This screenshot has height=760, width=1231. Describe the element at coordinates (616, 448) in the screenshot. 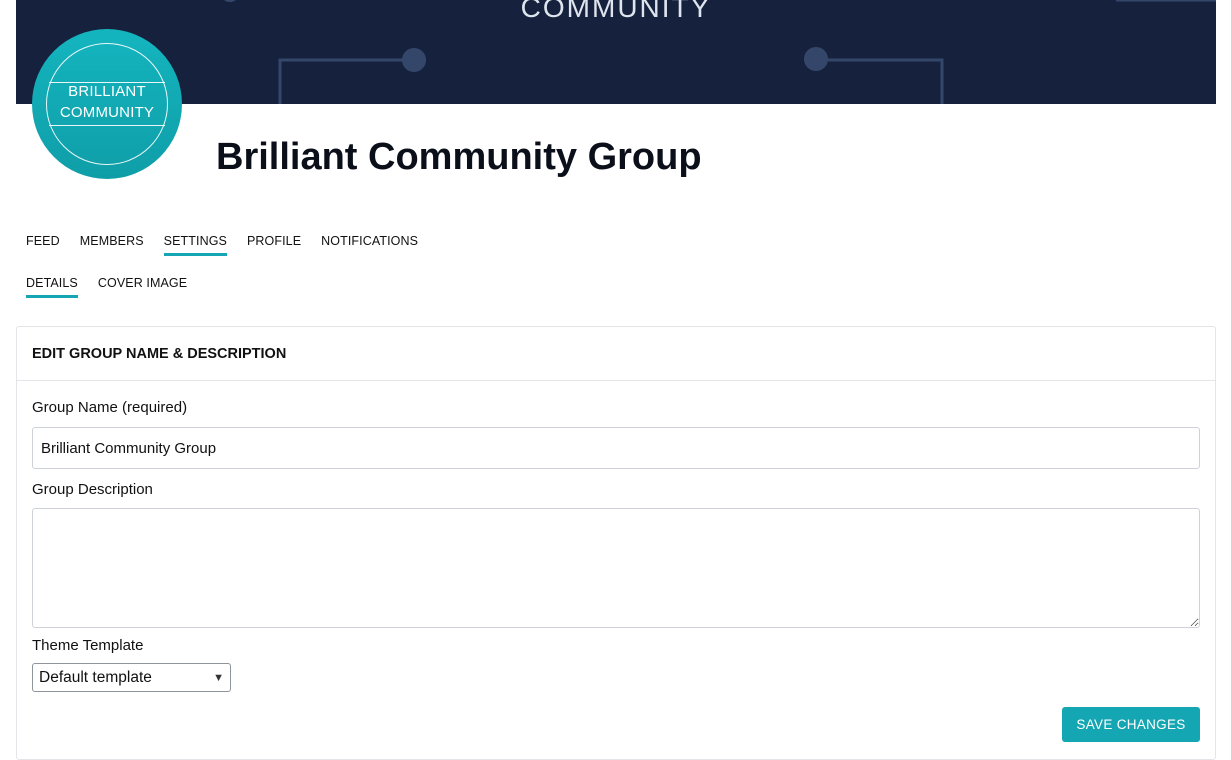

I see `group-name-input` at that location.